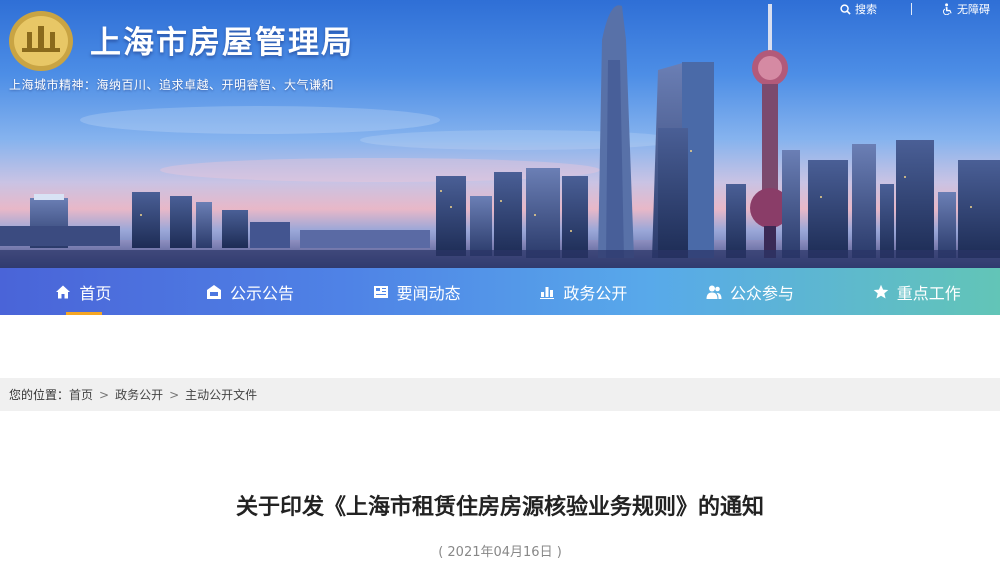  What do you see at coordinates (880, 291) in the screenshot?
I see `star-icon` at bounding box center [880, 291].